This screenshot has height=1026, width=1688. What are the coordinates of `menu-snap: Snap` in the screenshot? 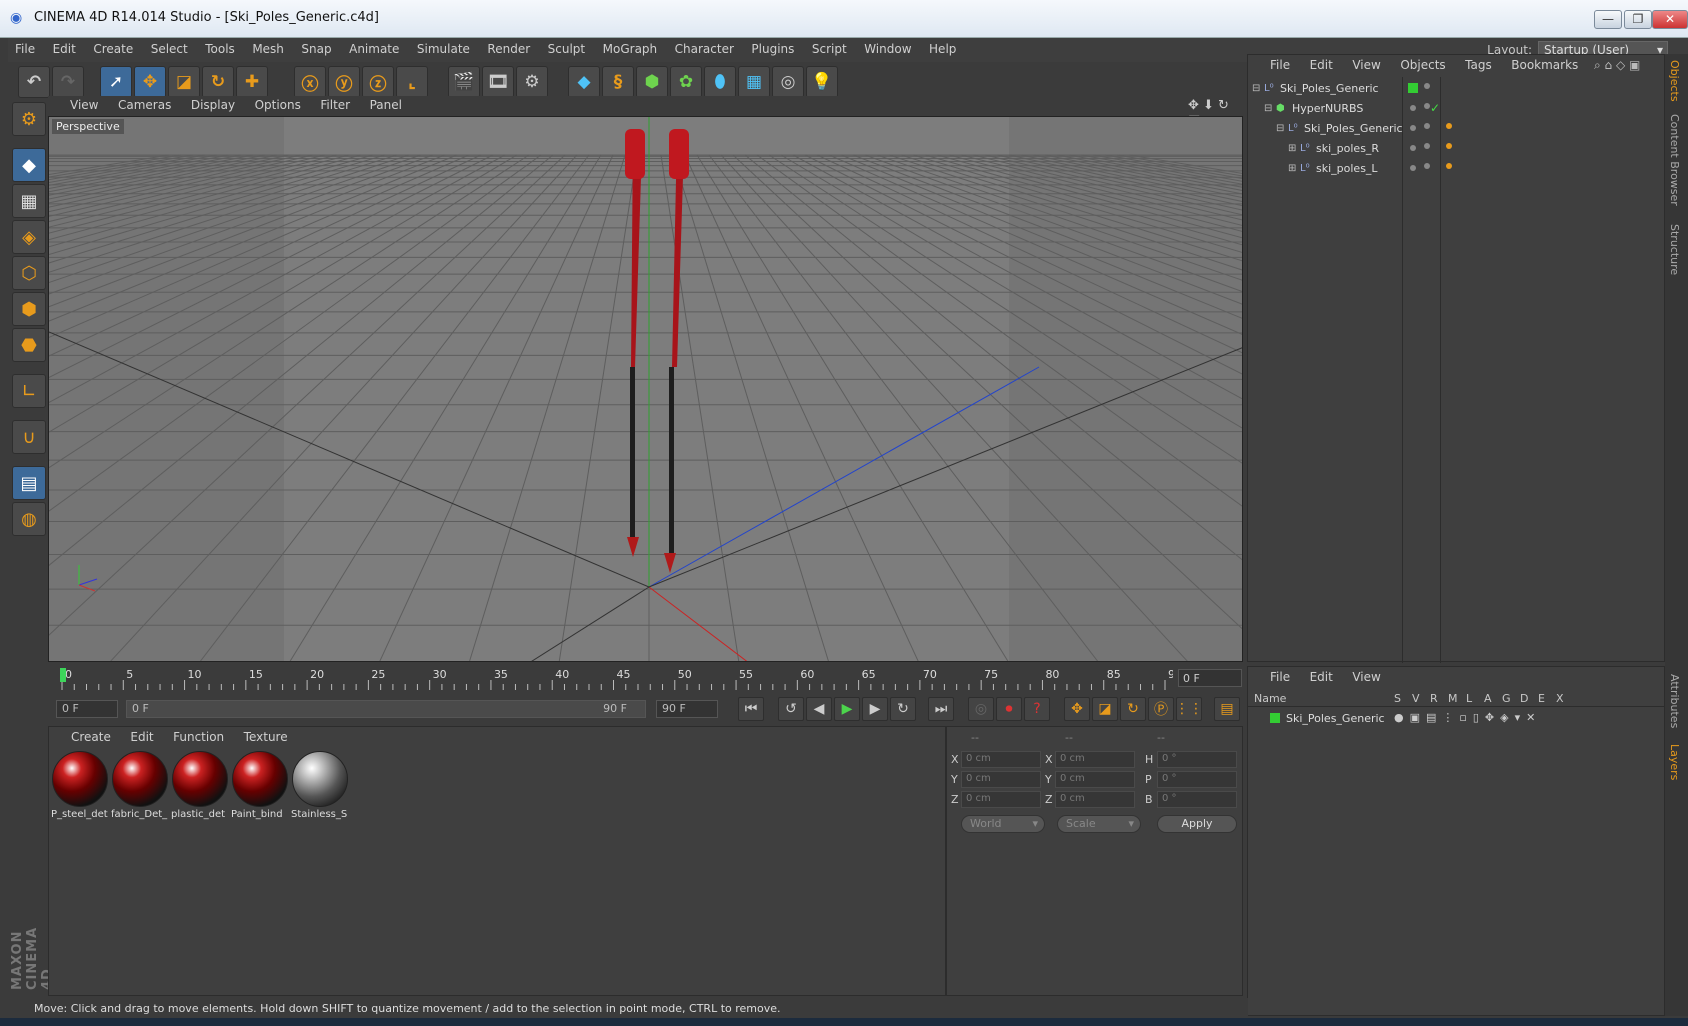 It's located at (316, 49).